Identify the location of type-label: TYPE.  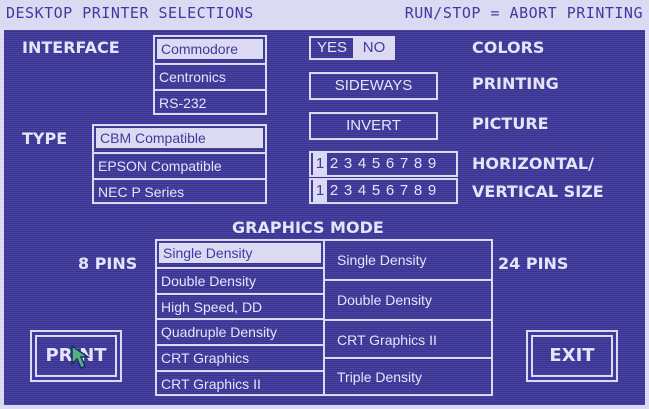
(45, 138).